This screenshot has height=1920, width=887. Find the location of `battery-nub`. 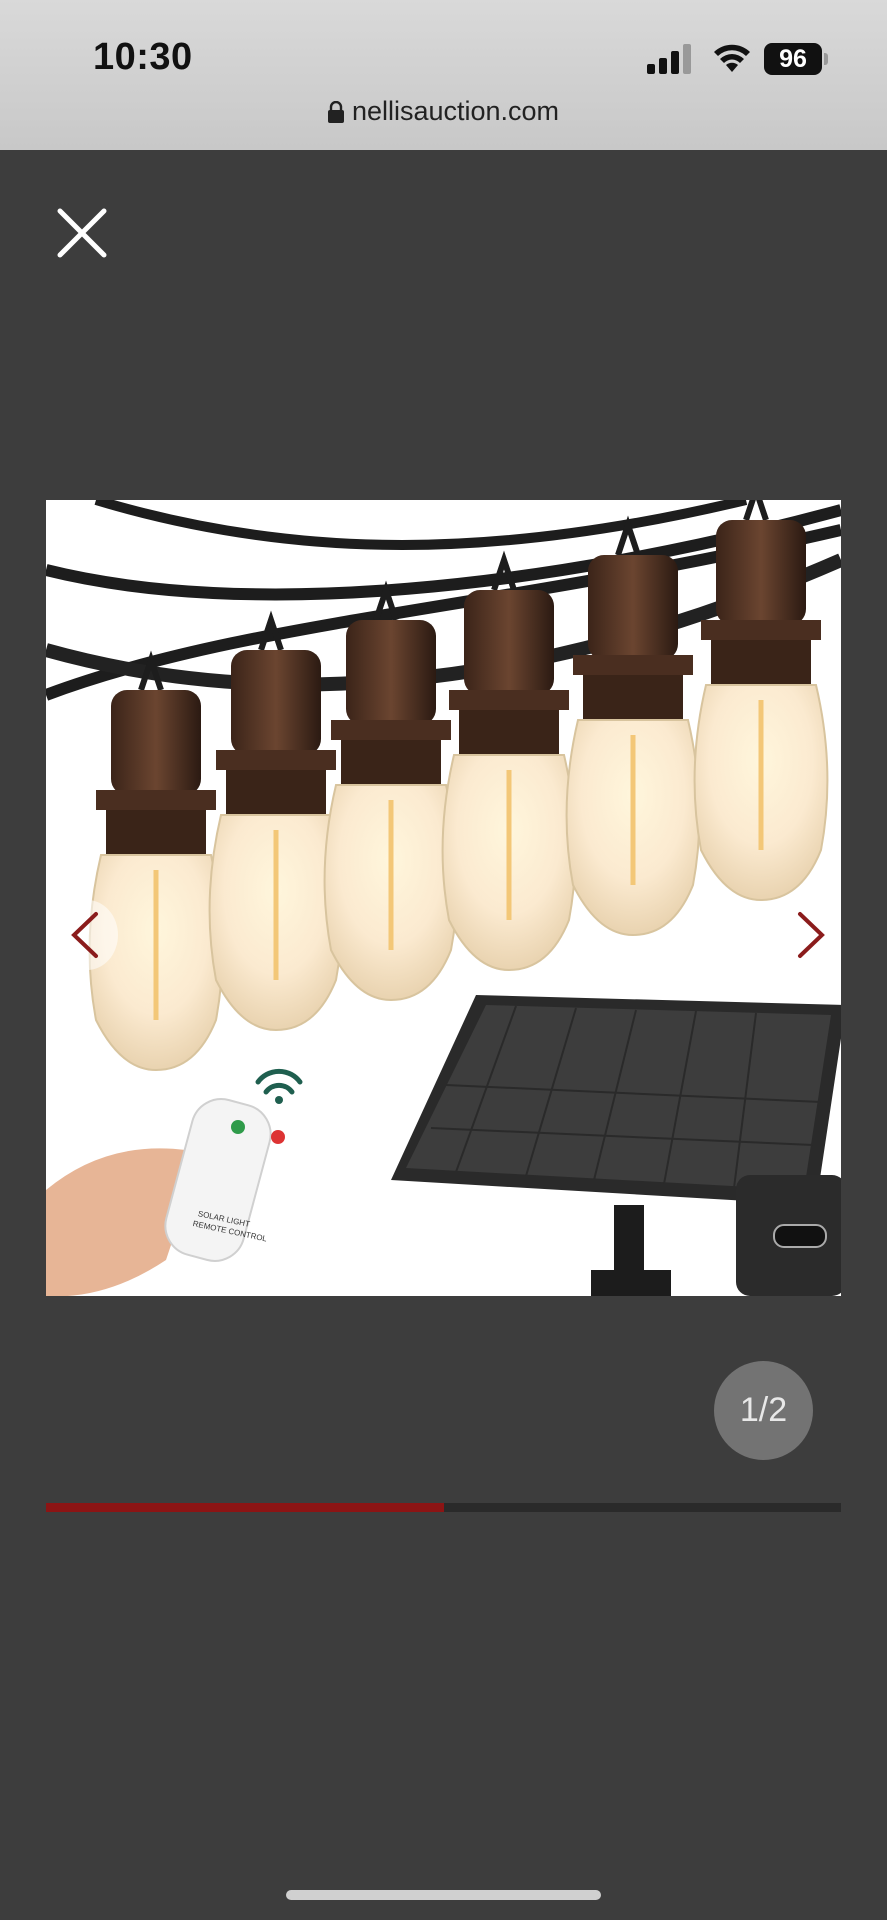

battery-nub is located at coordinates (826, 59).